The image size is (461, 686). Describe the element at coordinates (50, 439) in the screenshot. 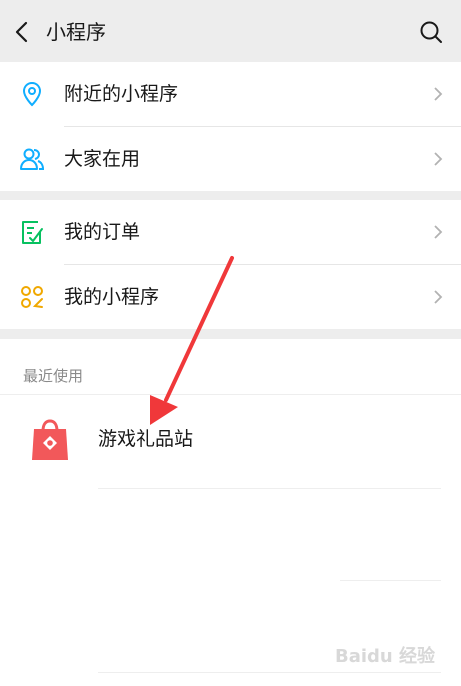

I see `shopping-bag-icon` at that location.